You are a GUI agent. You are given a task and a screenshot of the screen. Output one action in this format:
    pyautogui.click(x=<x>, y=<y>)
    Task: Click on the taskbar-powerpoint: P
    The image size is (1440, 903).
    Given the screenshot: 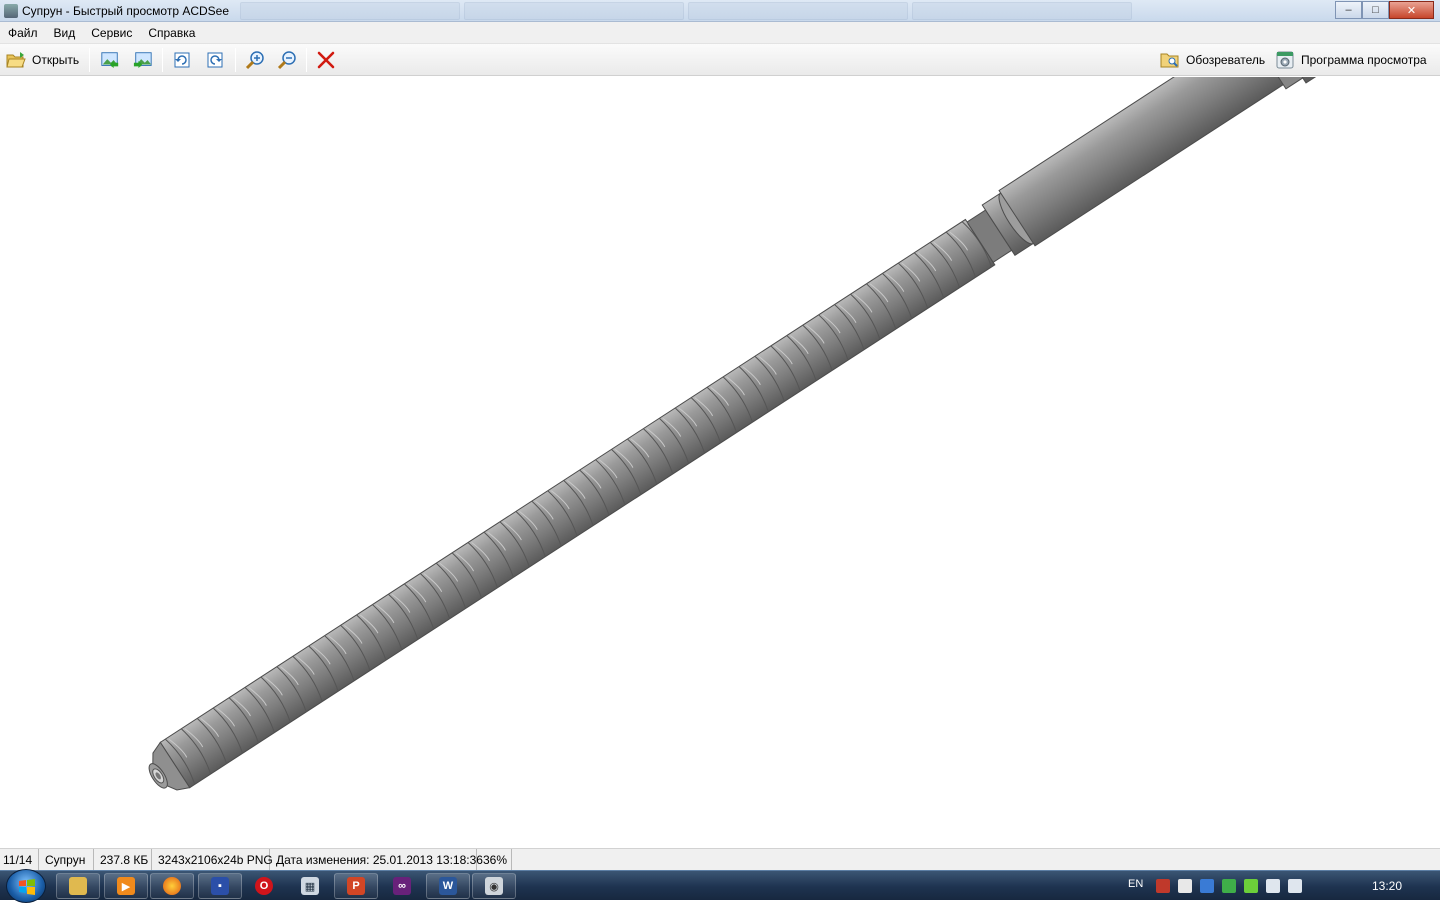 What is the action you would take?
    pyautogui.click(x=356, y=886)
    